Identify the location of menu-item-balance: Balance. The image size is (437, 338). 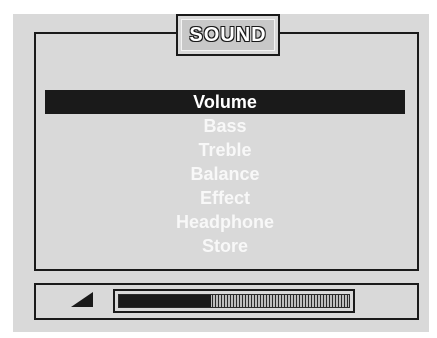
(225, 174).